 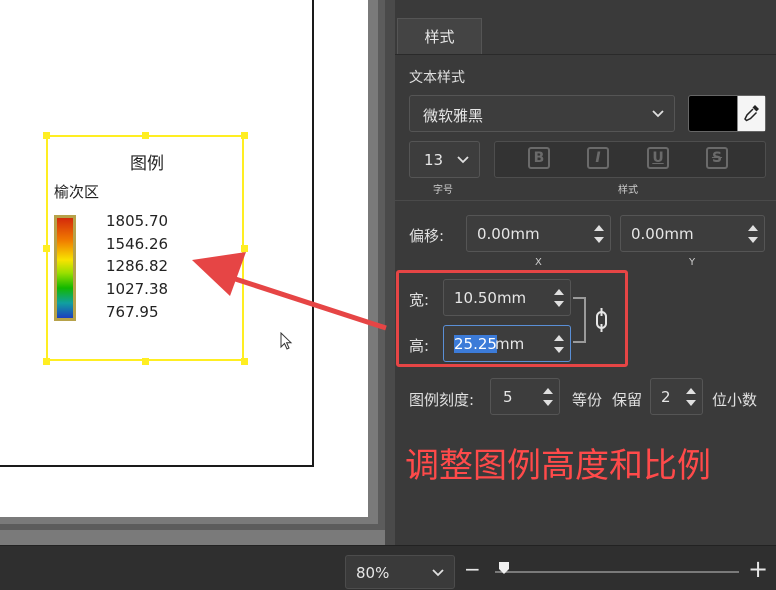 I want to click on zoom-in-button: +, so click(x=758, y=569).